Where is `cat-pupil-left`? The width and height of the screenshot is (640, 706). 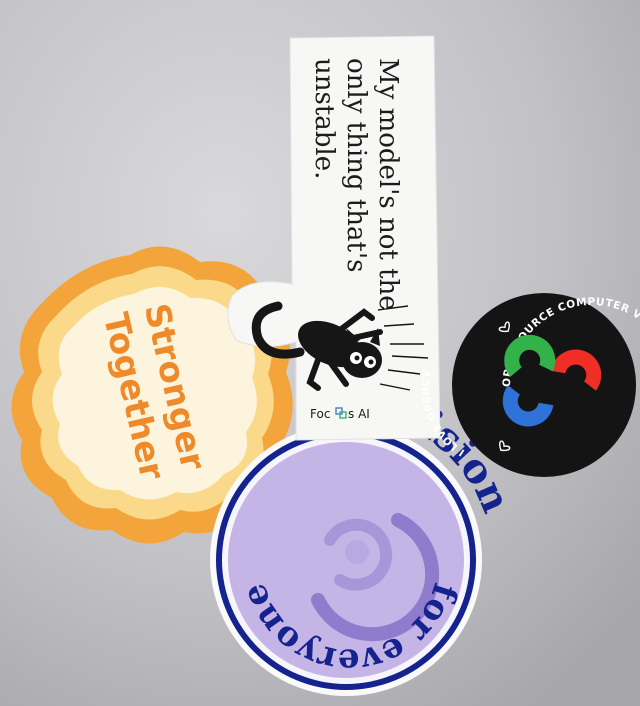 cat-pupil-left is located at coordinates (357, 358).